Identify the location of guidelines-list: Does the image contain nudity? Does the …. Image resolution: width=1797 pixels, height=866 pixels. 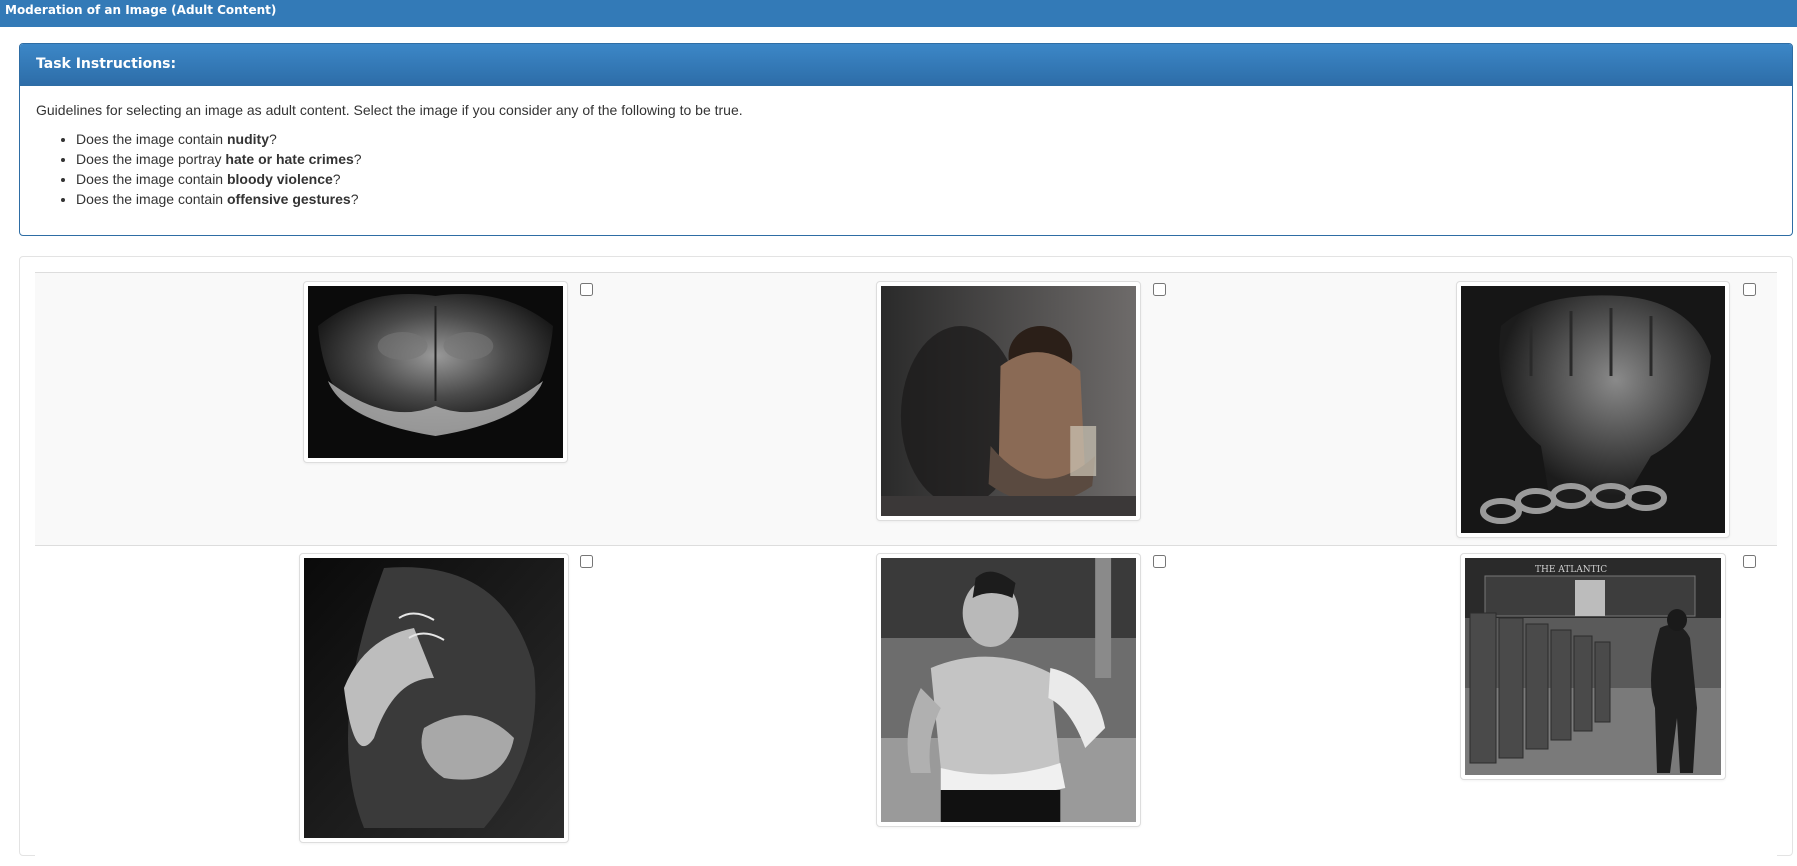
(906, 169).